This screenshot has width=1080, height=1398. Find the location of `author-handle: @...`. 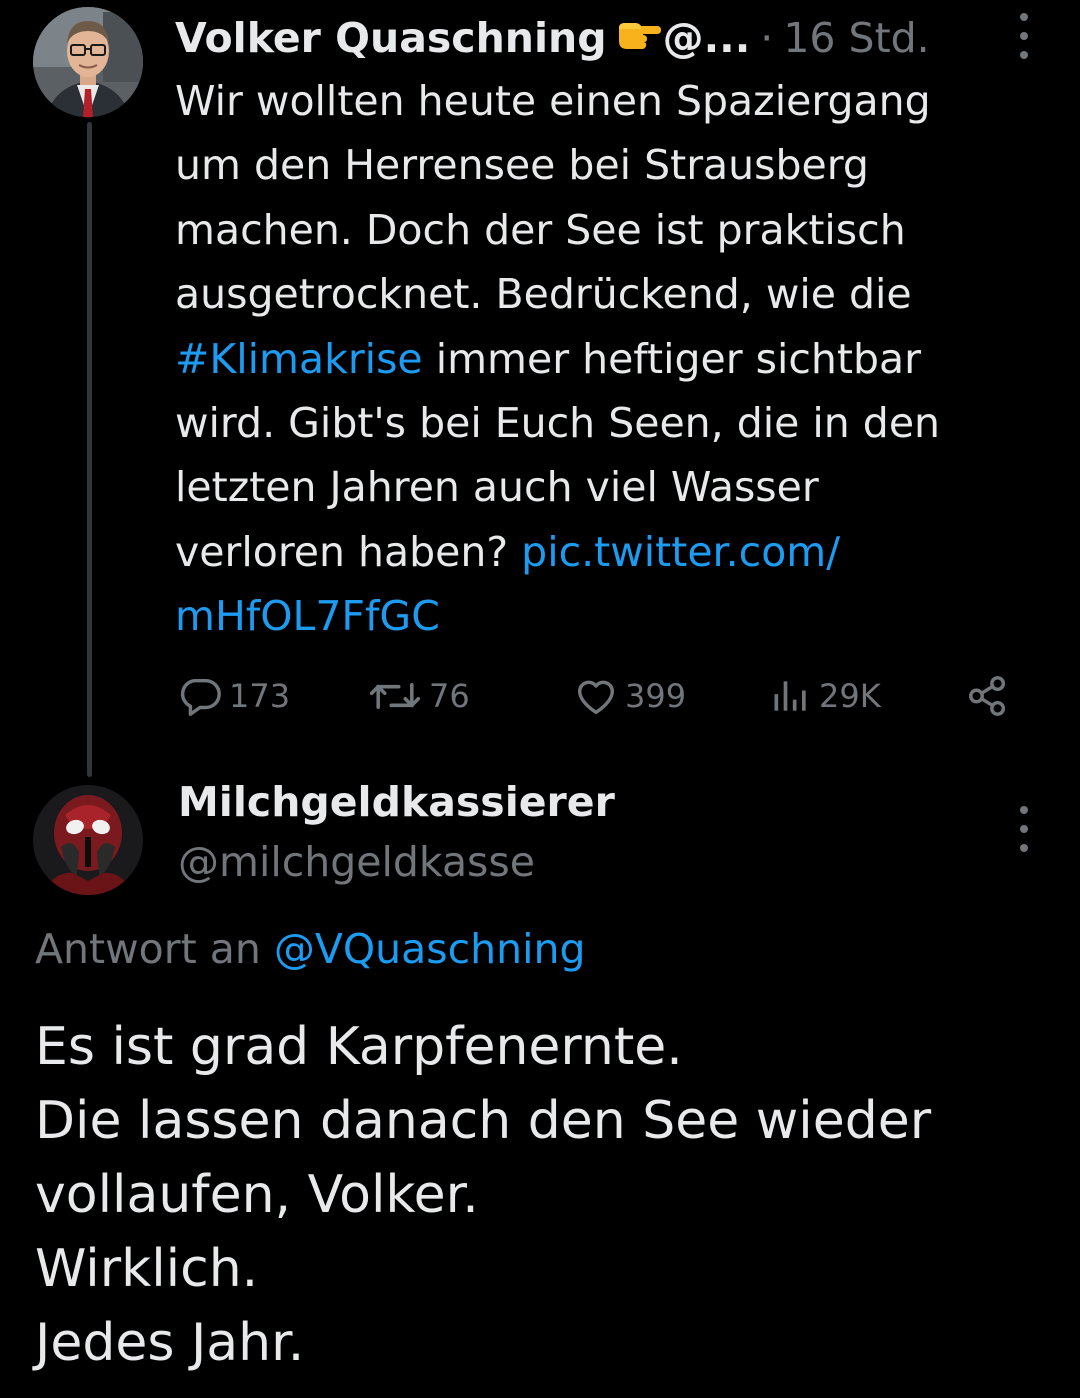

author-handle: @... is located at coordinates (707, 38).